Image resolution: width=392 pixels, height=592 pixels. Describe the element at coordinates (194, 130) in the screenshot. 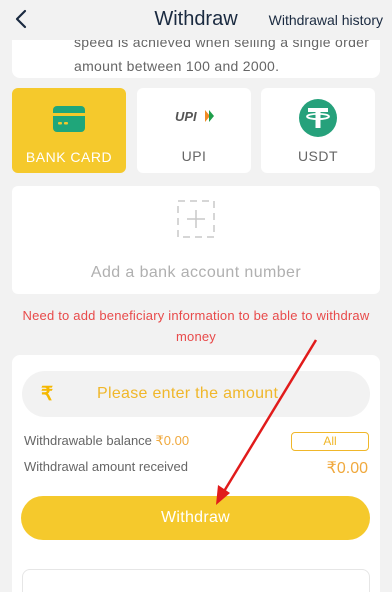

I see `method-upi: UPI UPI` at that location.